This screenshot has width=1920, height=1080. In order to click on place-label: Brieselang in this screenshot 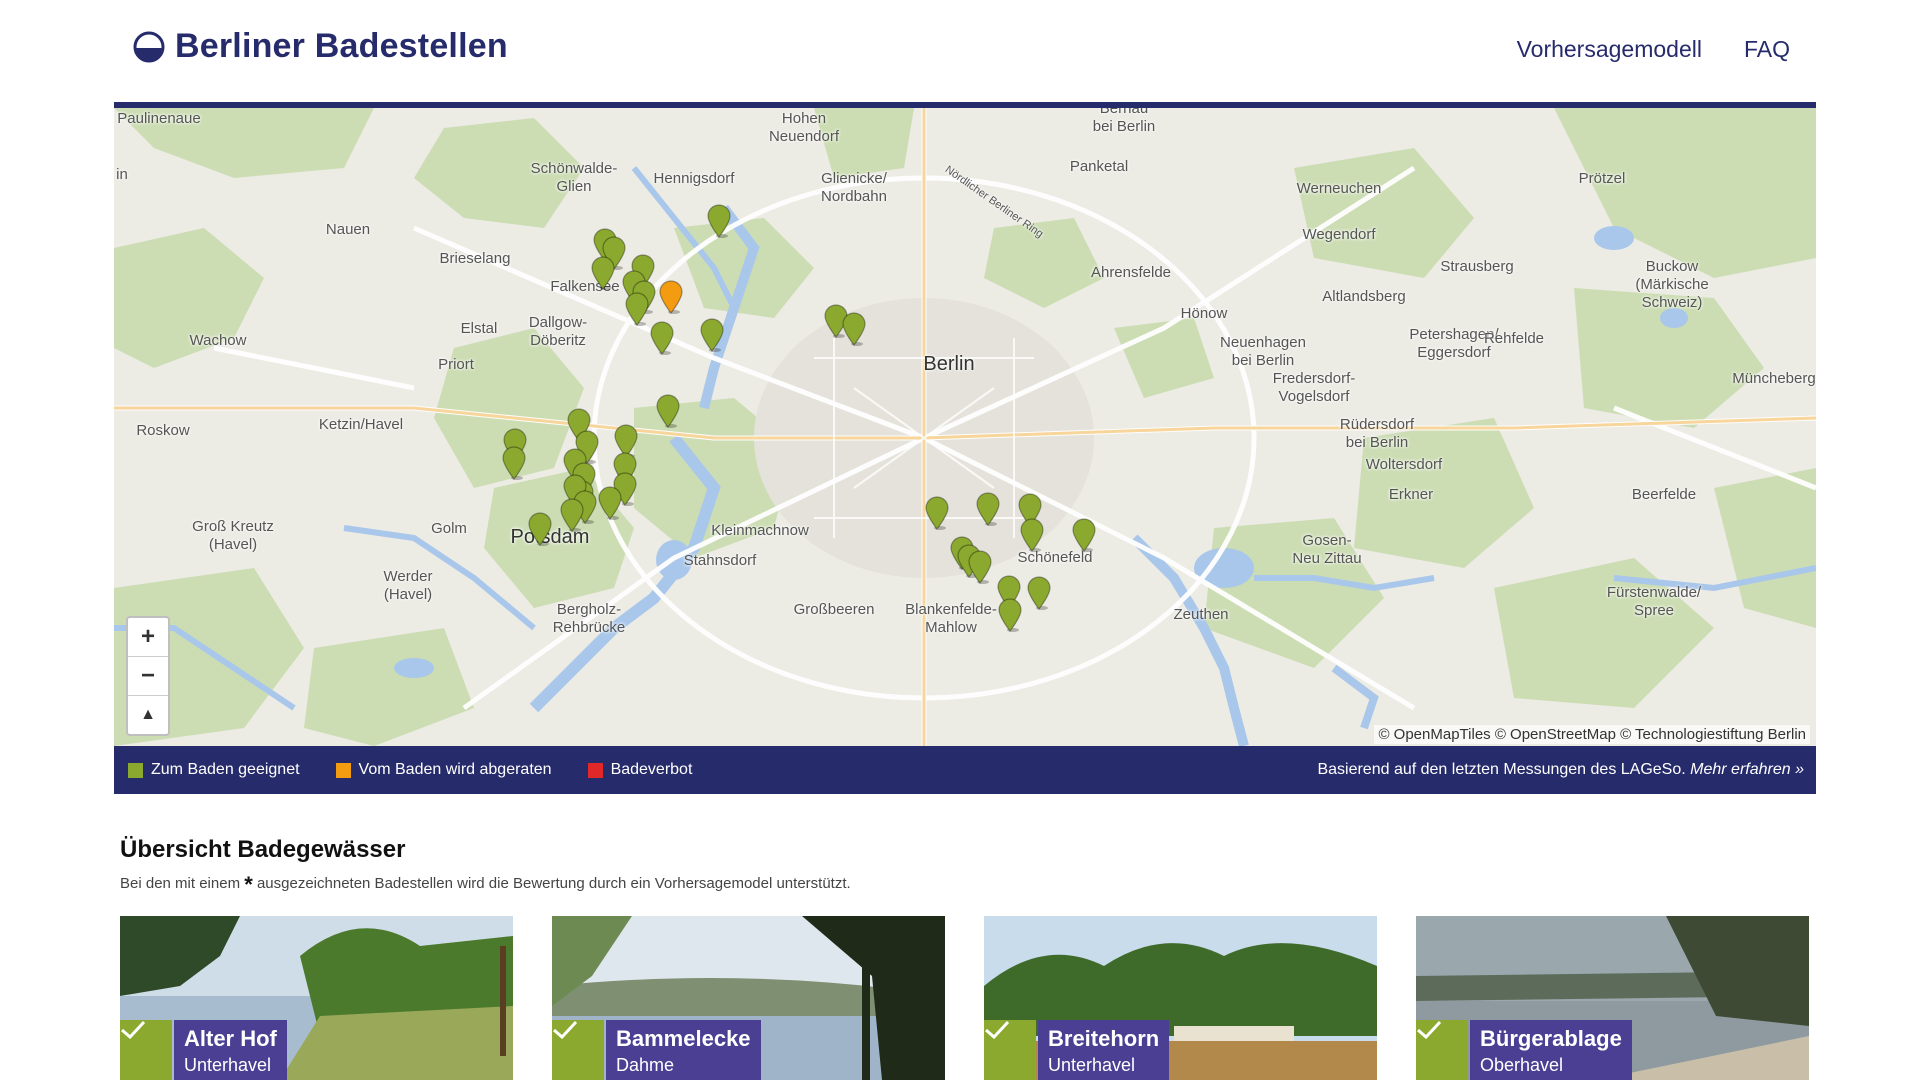, I will do `click(475, 258)`.